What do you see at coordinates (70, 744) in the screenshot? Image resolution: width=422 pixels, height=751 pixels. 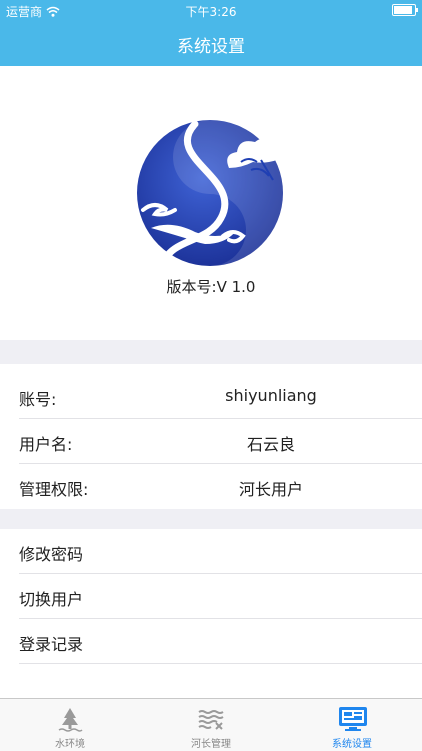 I see `tab-water-environment-label: 水环境` at bounding box center [70, 744].